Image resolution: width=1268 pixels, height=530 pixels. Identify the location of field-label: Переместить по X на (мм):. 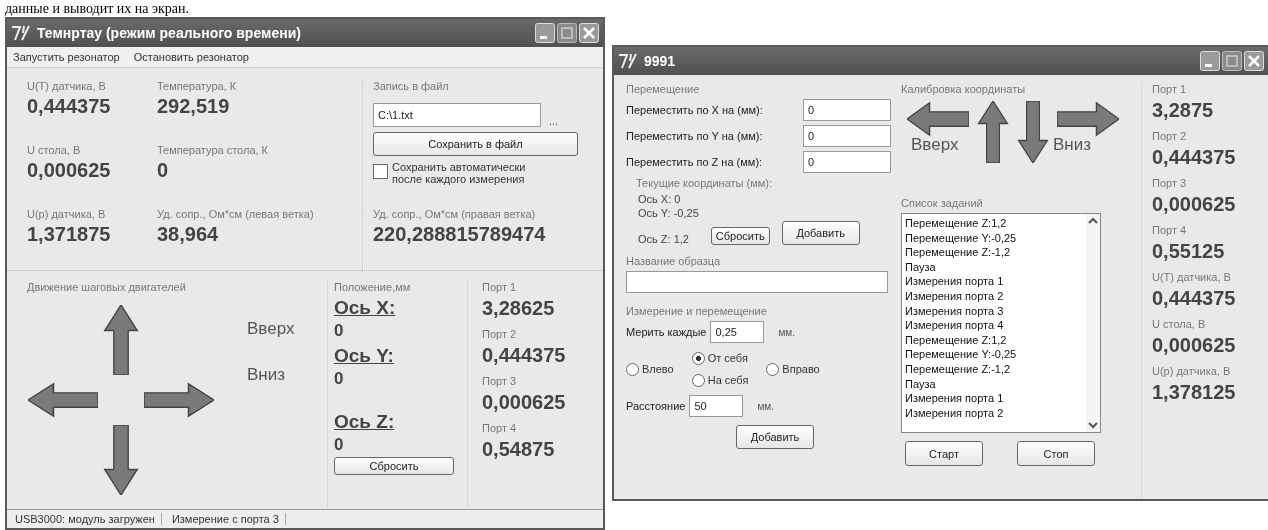
(694, 110).